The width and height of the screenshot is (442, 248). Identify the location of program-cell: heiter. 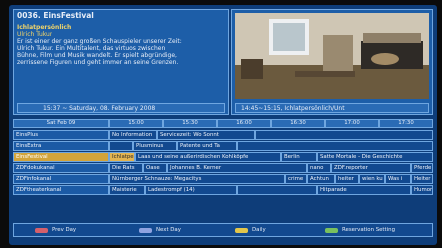
(347, 179).